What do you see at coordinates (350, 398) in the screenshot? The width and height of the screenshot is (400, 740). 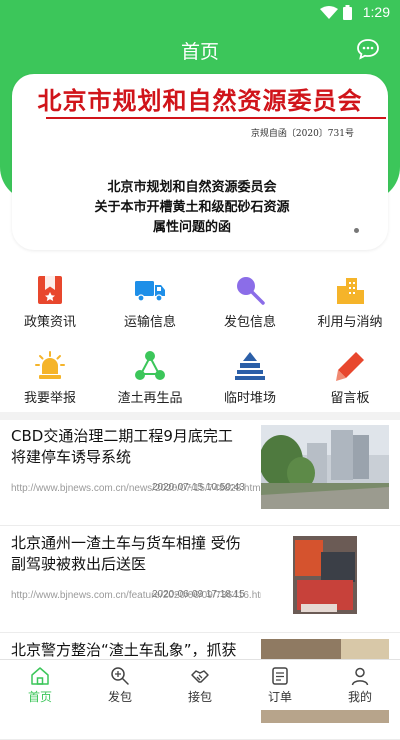 I see `menu-label: 留言板` at bounding box center [350, 398].